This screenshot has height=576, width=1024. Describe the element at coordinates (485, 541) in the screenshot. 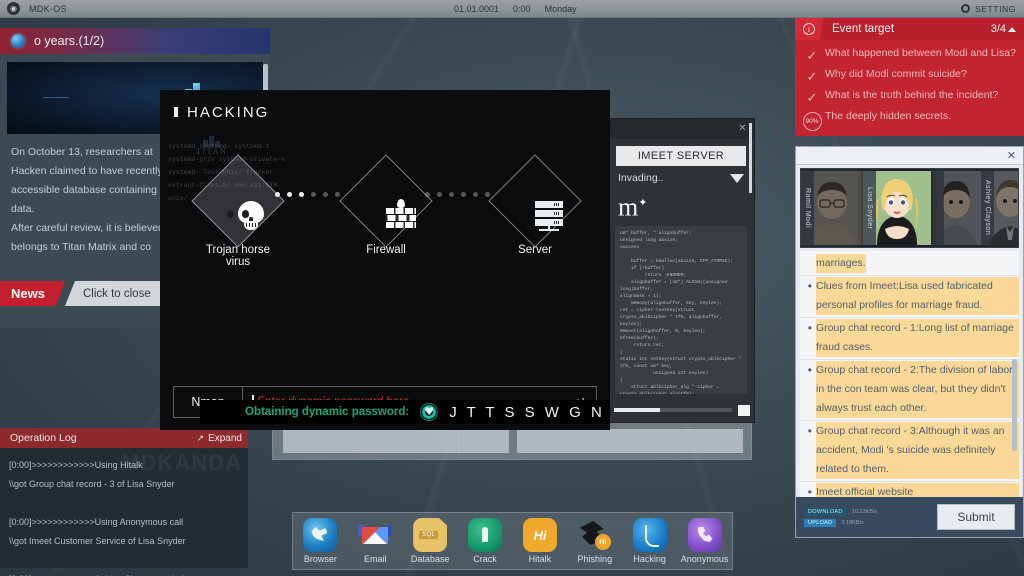

I see `taskbar-app-crack: Crack` at that location.